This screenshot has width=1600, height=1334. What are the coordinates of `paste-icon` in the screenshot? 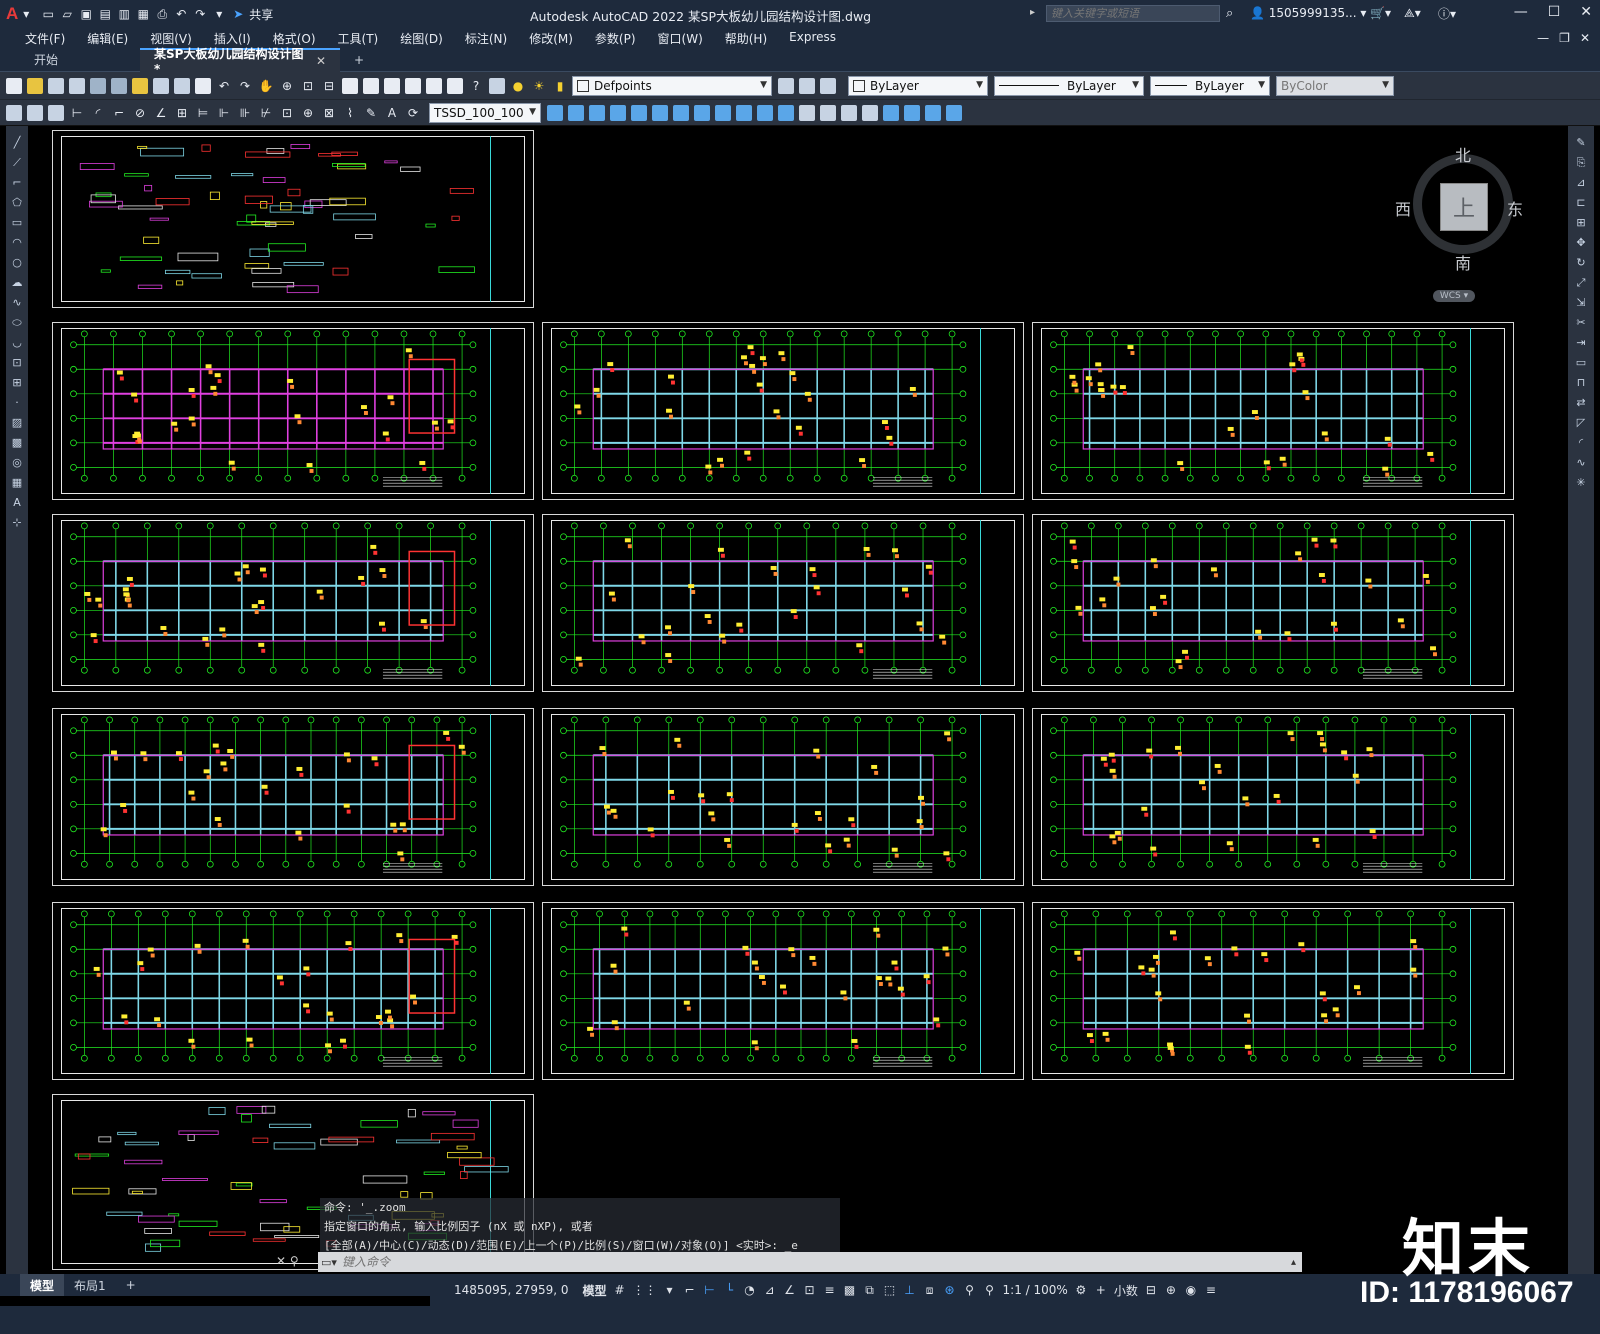 It's located at (182, 85).